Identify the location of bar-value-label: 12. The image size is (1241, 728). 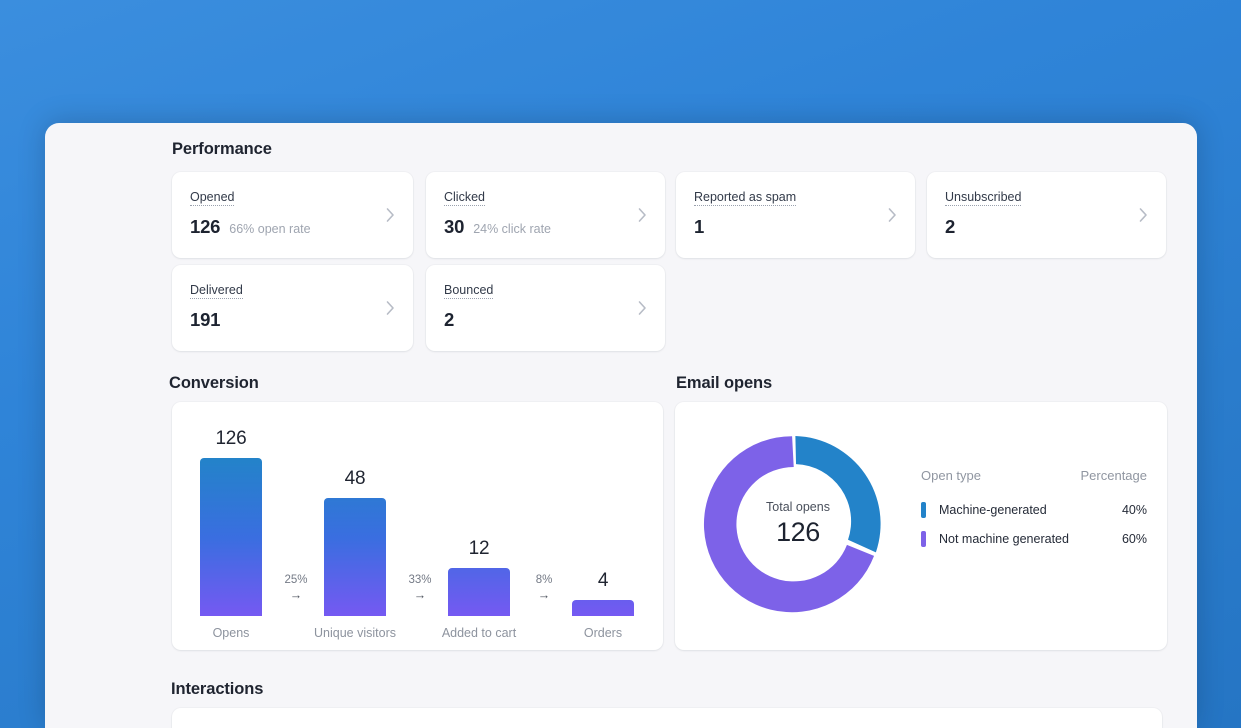
(479, 548).